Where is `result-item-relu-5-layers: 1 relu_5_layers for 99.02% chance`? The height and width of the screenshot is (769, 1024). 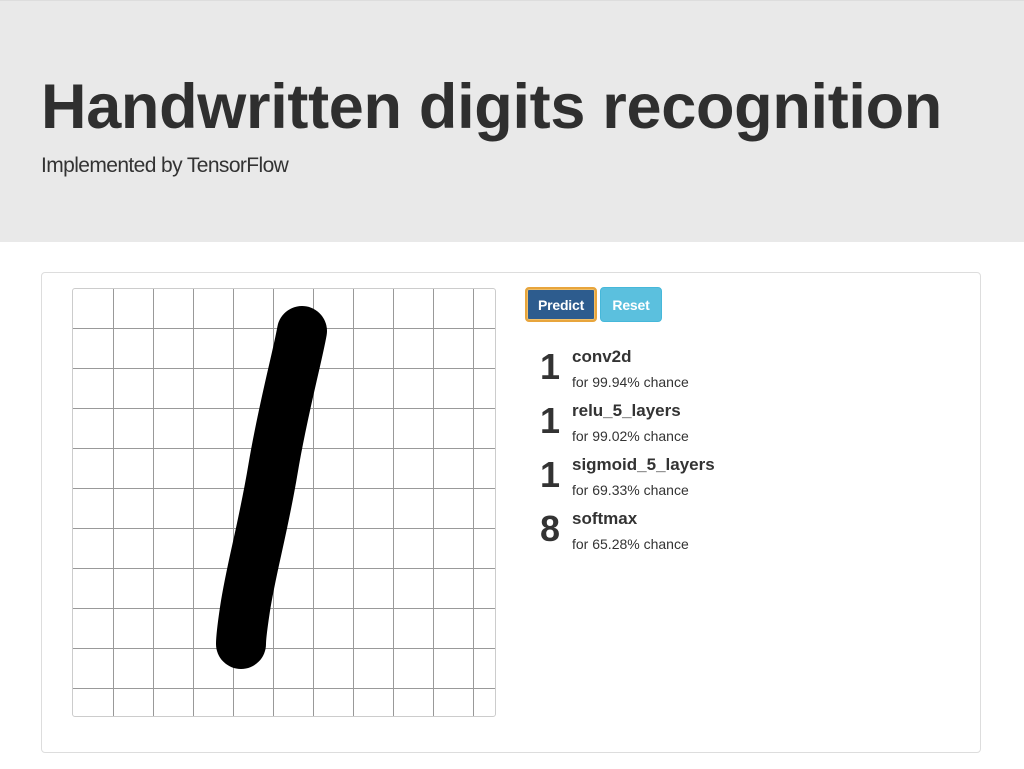 result-item-relu-5-layers: 1 relu_5_layers for 99.02% chance is located at coordinates (690, 428).